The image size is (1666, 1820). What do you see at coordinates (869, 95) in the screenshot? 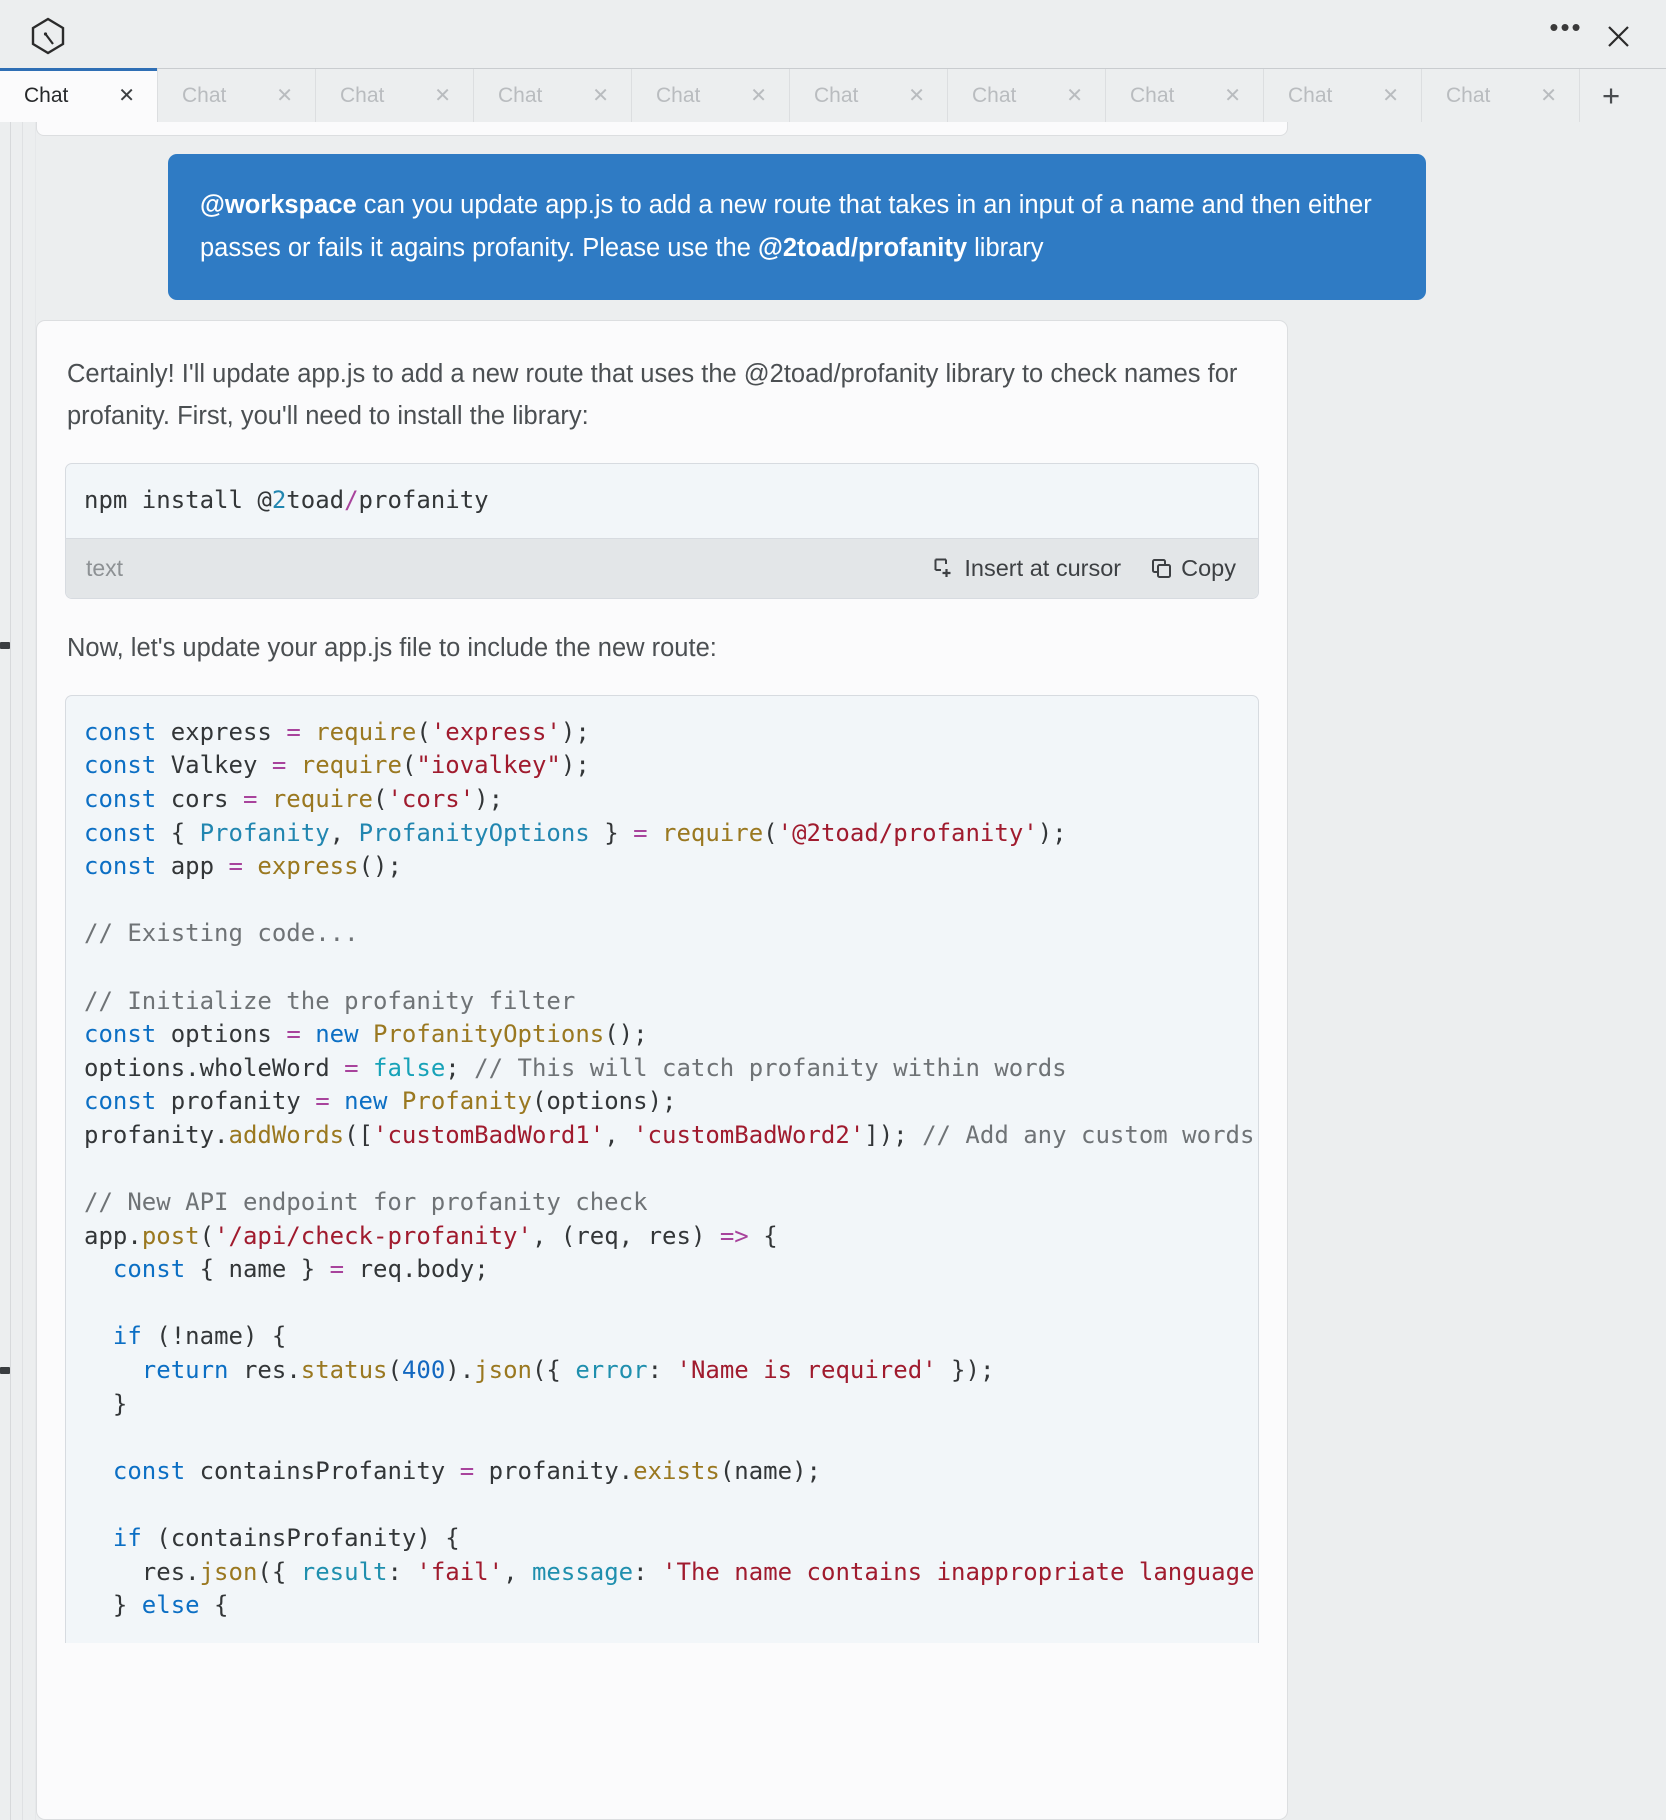
I see `tab-chat-5: Chat ✕` at bounding box center [869, 95].